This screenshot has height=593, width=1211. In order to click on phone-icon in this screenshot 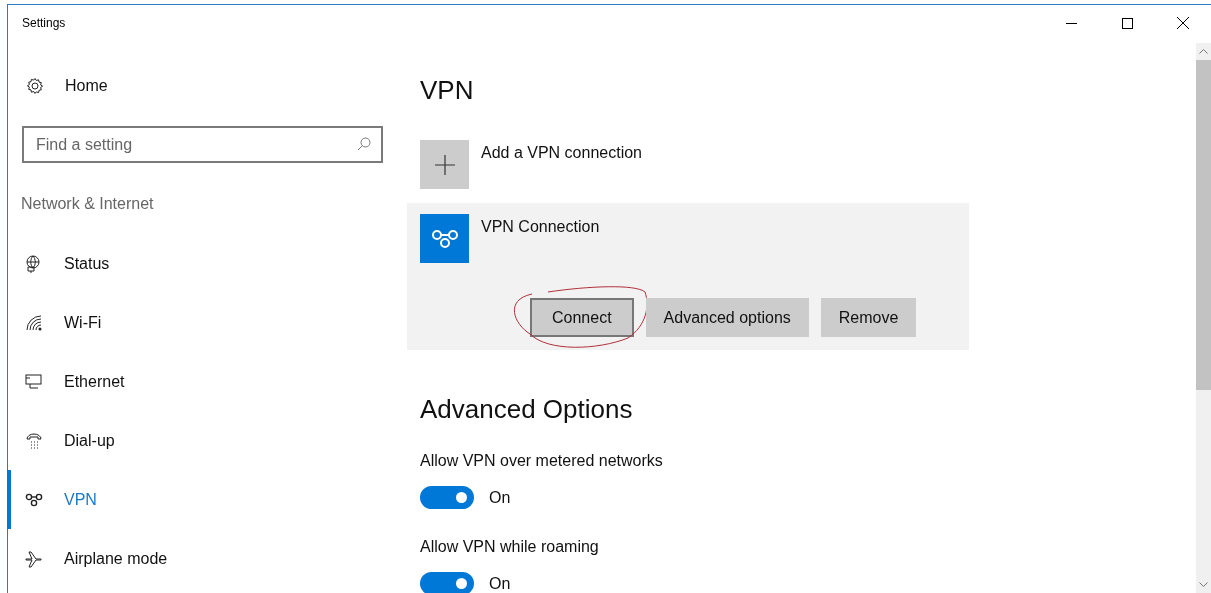, I will do `click(34, 440)`.